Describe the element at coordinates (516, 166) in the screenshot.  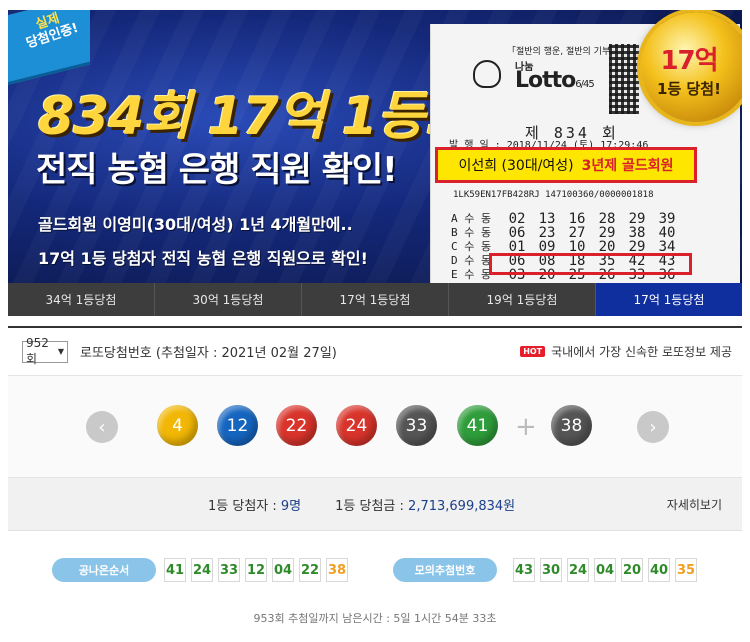
I see `winner-name: 이선희 (30대/여성)` at that location.